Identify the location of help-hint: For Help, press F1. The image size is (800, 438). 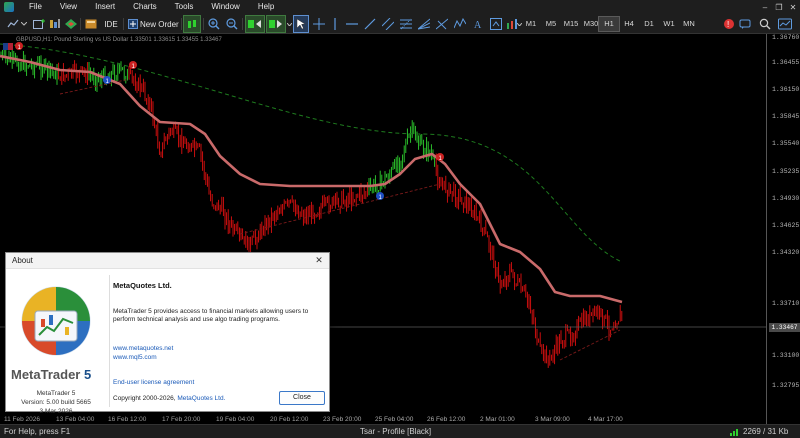
(37, 431).